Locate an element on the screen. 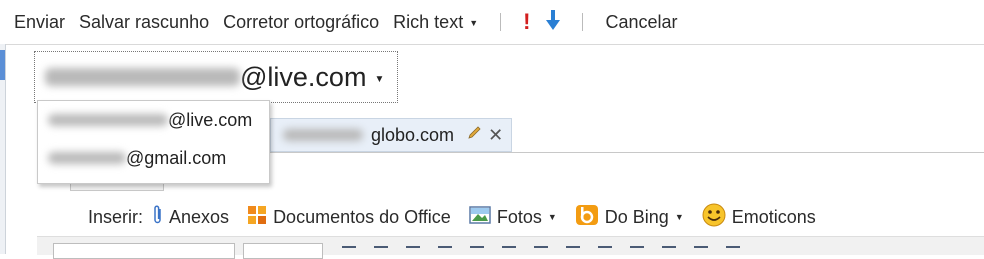 The image size is (984, 259). down-arrow-icon is located at coordinates (553, 22).